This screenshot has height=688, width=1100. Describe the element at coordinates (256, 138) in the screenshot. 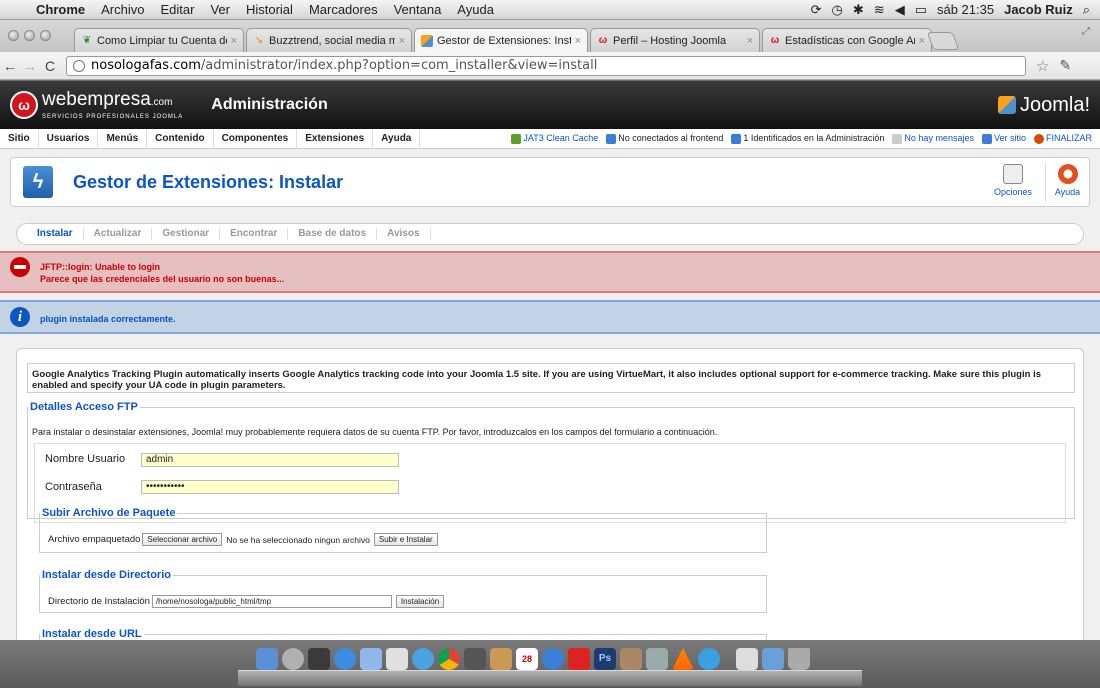

I see `menu-componentes: Componentes` at that location.